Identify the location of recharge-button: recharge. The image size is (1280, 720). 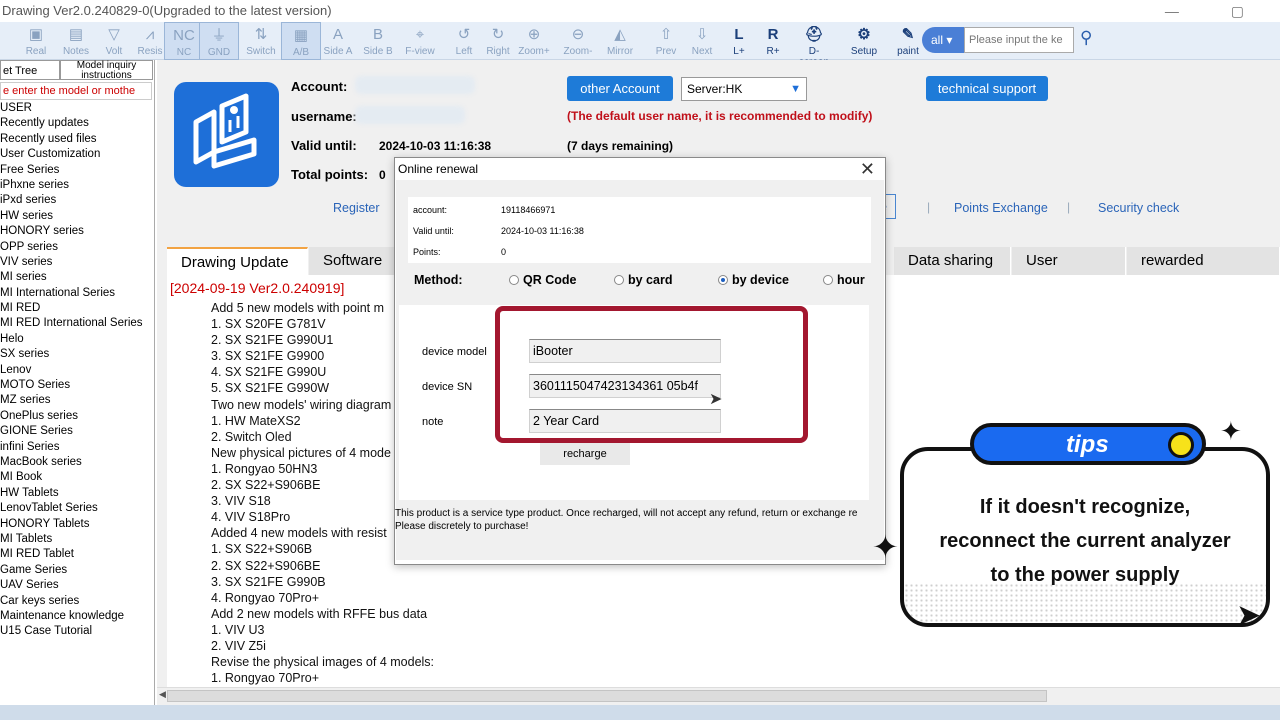
(585, 454).